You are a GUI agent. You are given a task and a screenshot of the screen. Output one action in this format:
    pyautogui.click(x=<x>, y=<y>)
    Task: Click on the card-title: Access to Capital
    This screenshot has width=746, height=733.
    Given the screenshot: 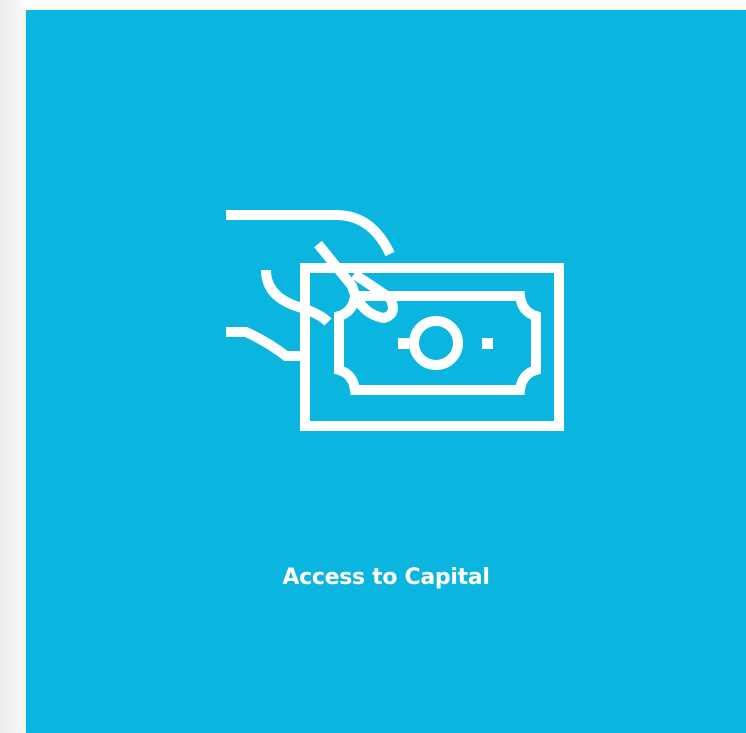 What is the action you would take?
    pyautogui.click(x=386, y=577)
    